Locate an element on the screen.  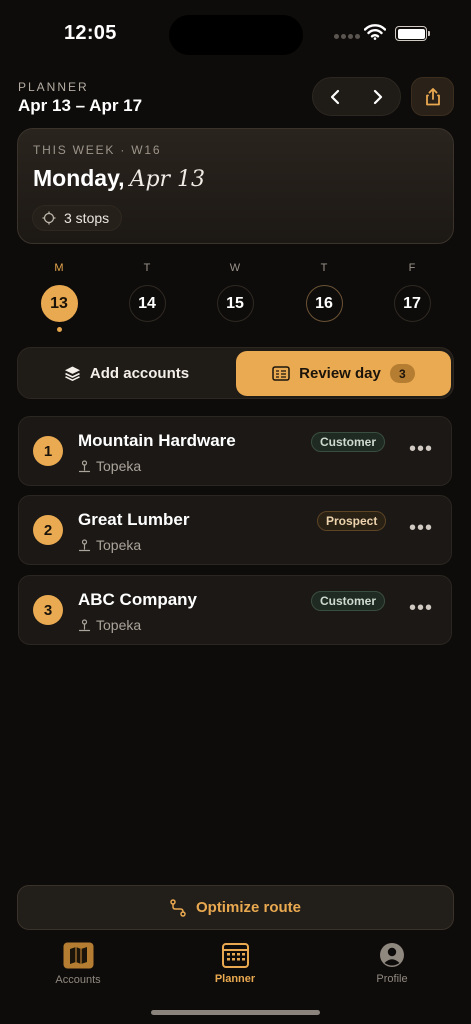
share-button is located at coordinates (432, 96).